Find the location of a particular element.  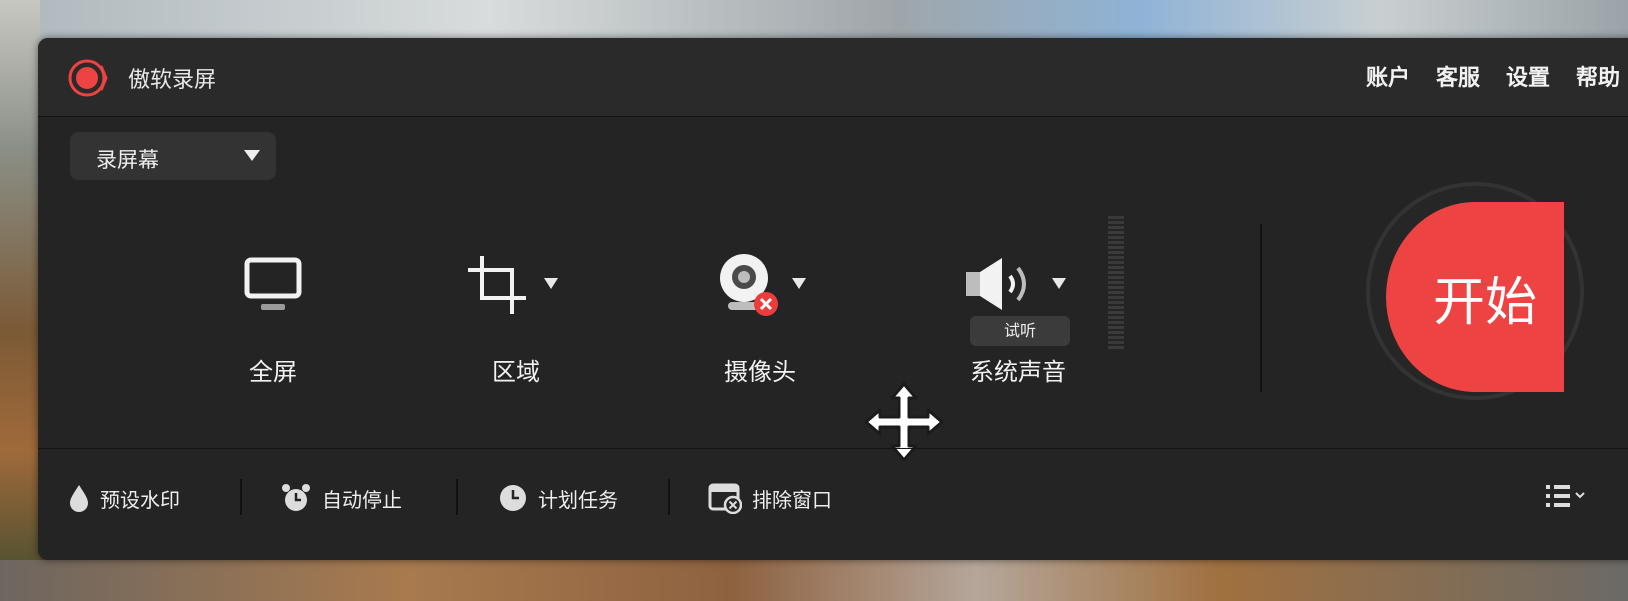

option-system-sound: 系统声音 is located at coordinates (1018, 288).